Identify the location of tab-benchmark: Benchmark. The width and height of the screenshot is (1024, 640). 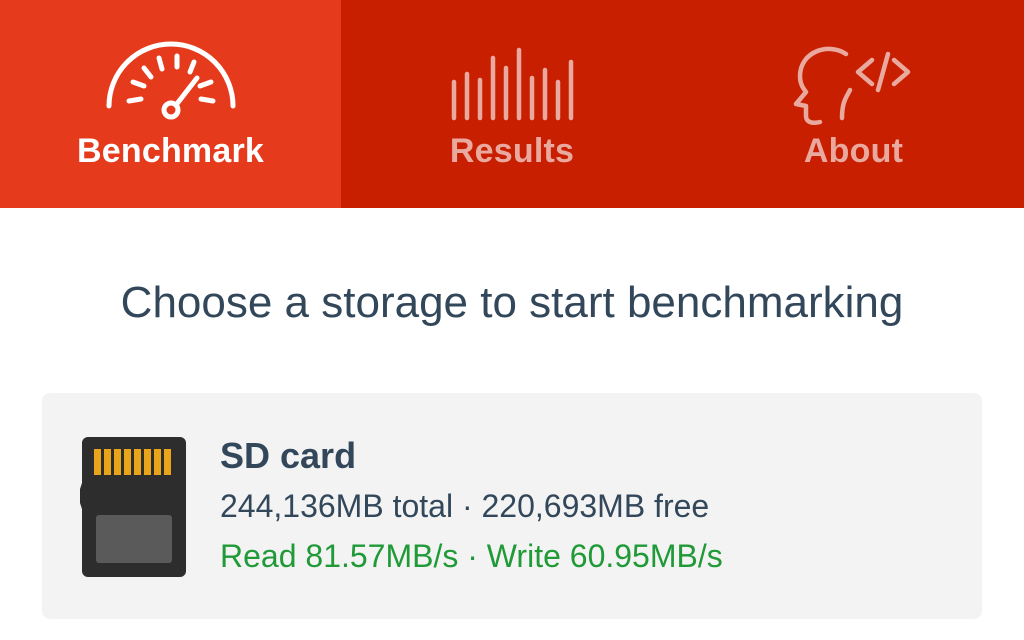
(170, 104).